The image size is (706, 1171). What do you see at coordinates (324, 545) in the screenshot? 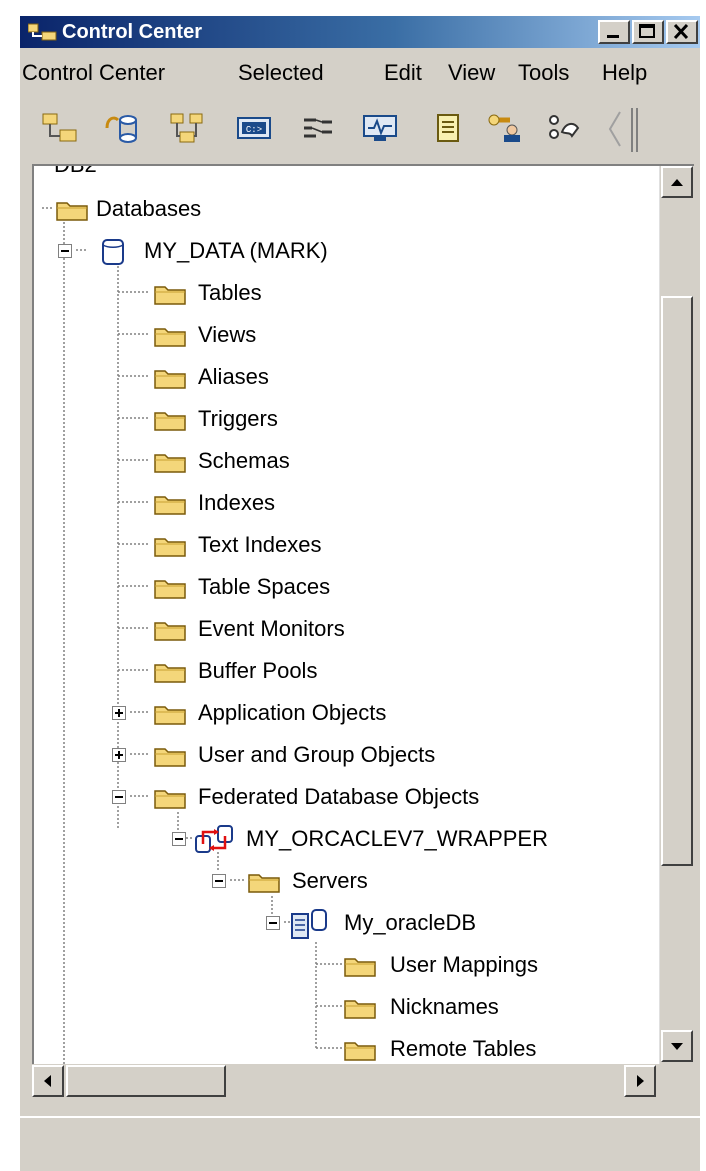
I see `tree-node-text-indexes: Text Indexes` at bounding box center [324, 545].